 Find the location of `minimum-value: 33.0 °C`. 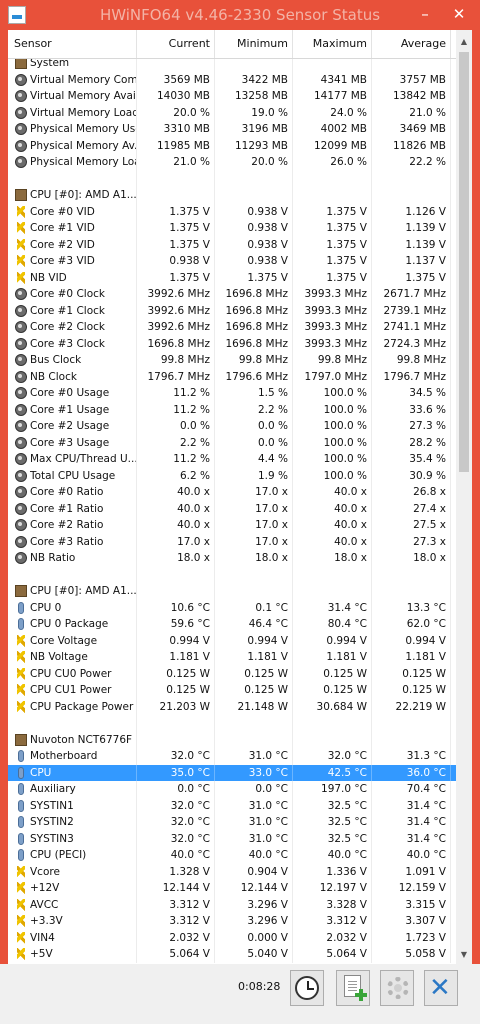

minimum-value: 33.0 °C is located at coordinates (254, 772).